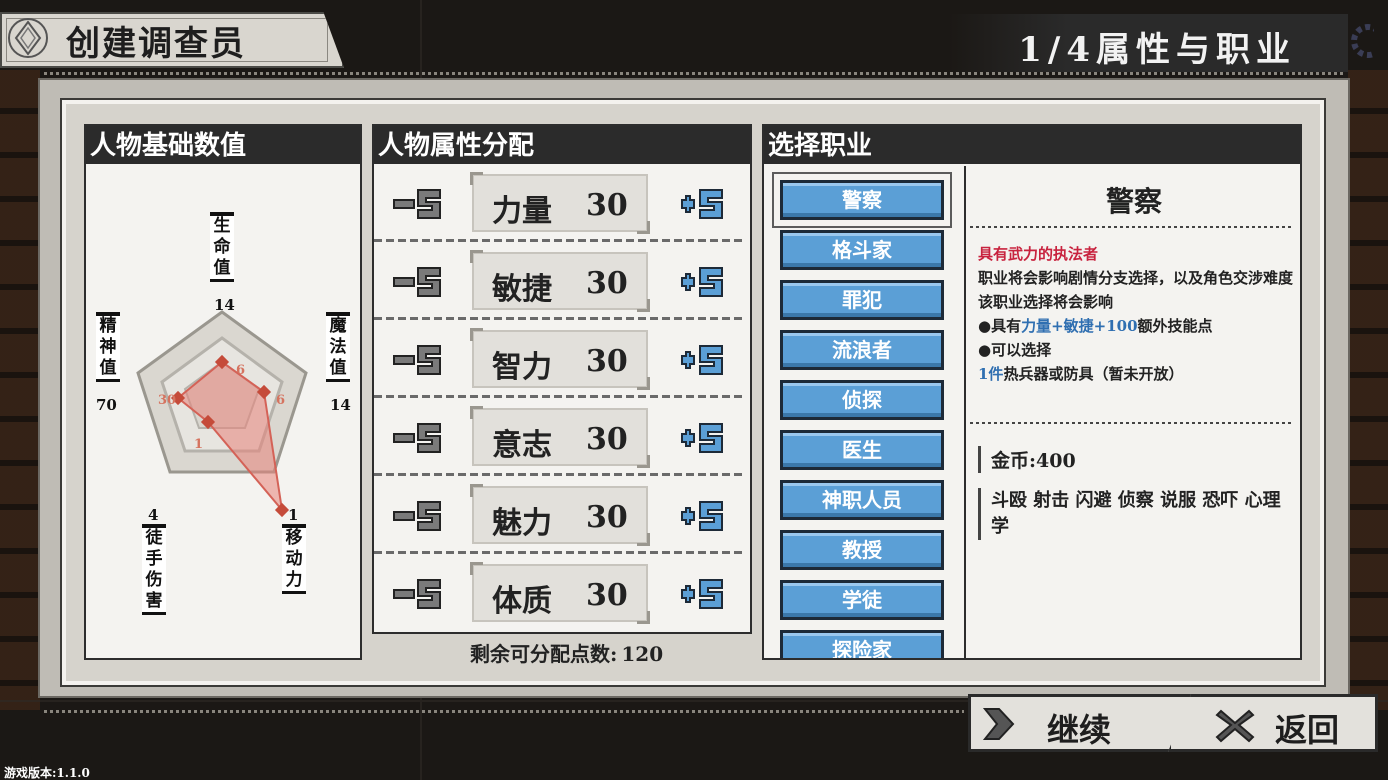 The width and height of the screenshot is (1388, 780). I want to click on back-label: 返回, so click(1307, 730).